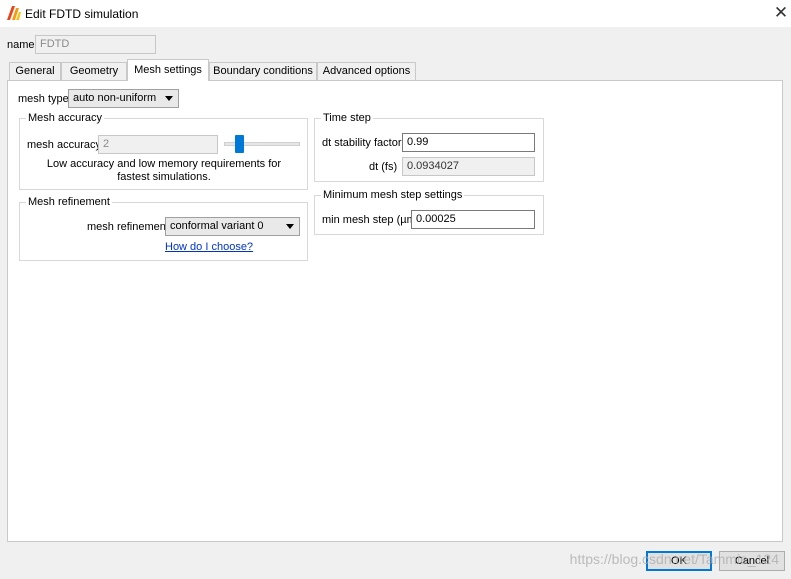  Describe the element at coordinates (473, 219) in the screenshot. I see `min-mesh-step-field: 0.00025` at that location.